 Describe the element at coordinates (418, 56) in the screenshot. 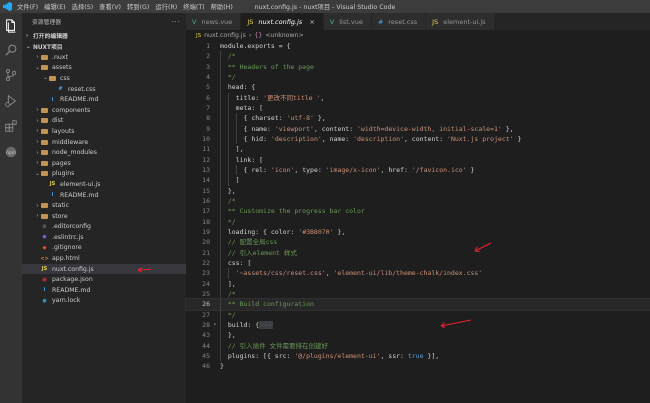

I see `code-line: 2 /*` at that location.